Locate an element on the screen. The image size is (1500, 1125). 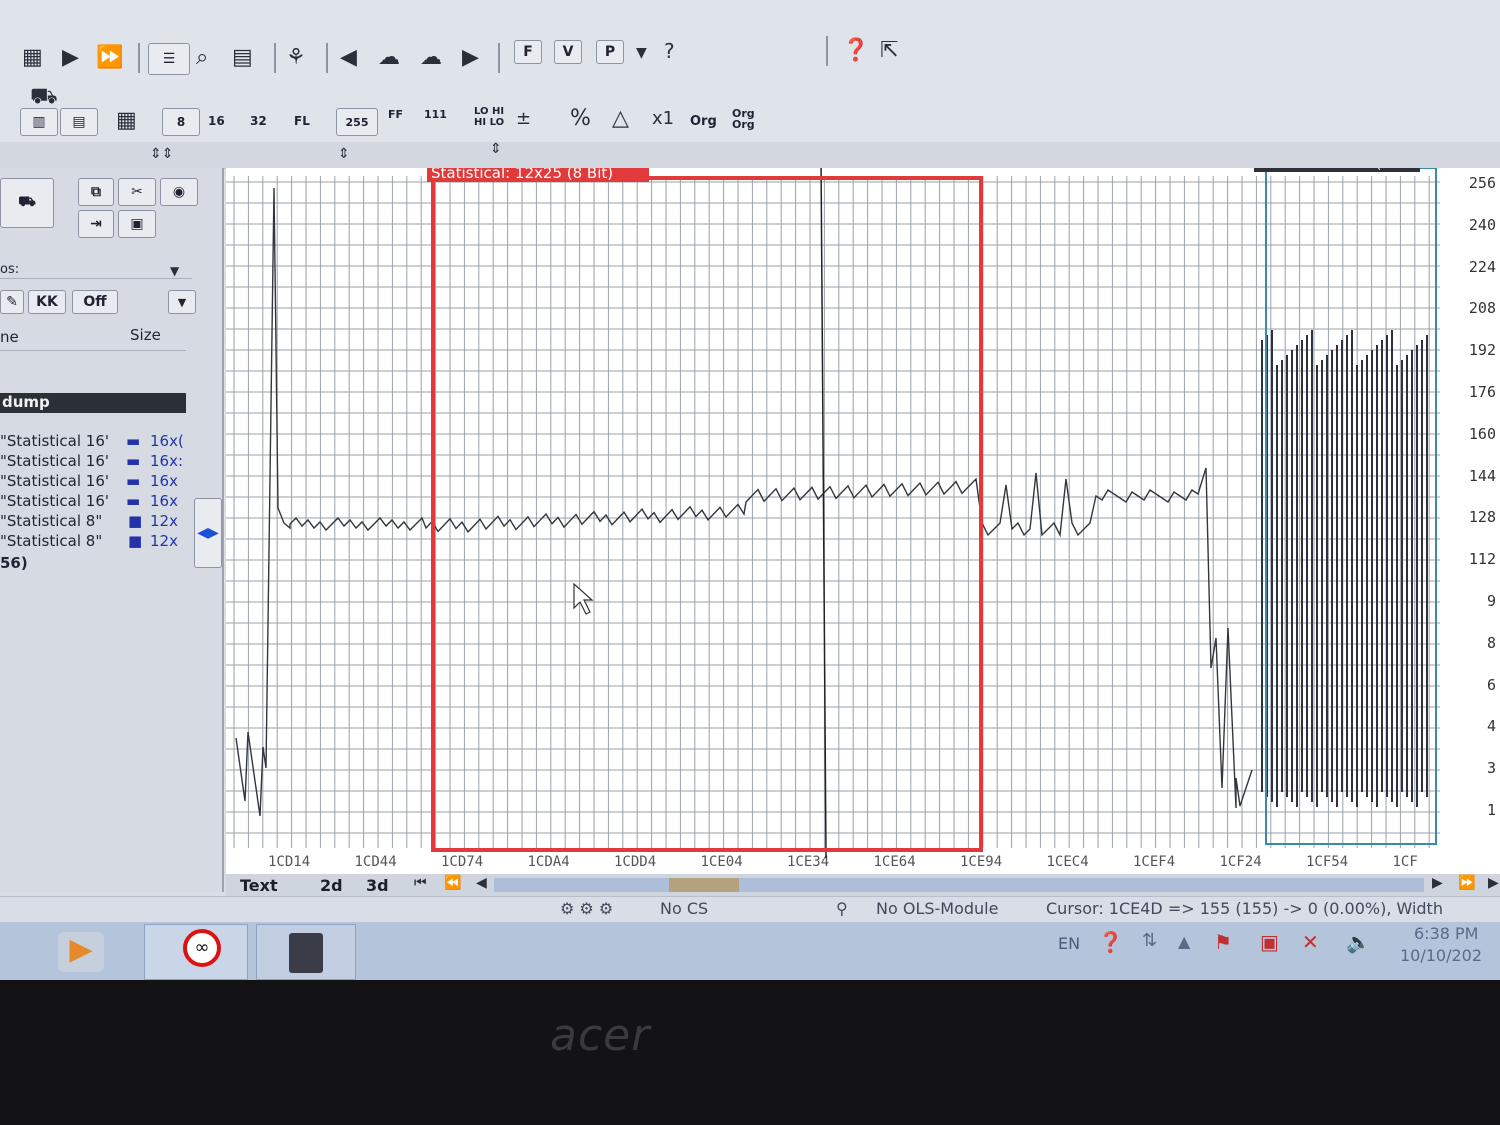
previous-icon: ◀ is located at coordinates (348, 58).